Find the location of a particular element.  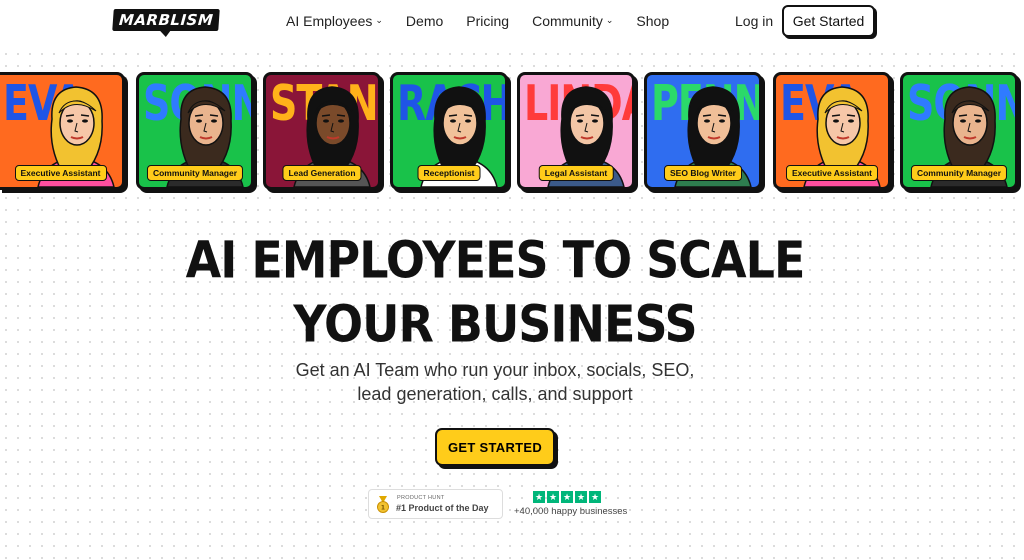

product-hunt-label: PRODUCT HUNT is located at coordinates (421, 498).